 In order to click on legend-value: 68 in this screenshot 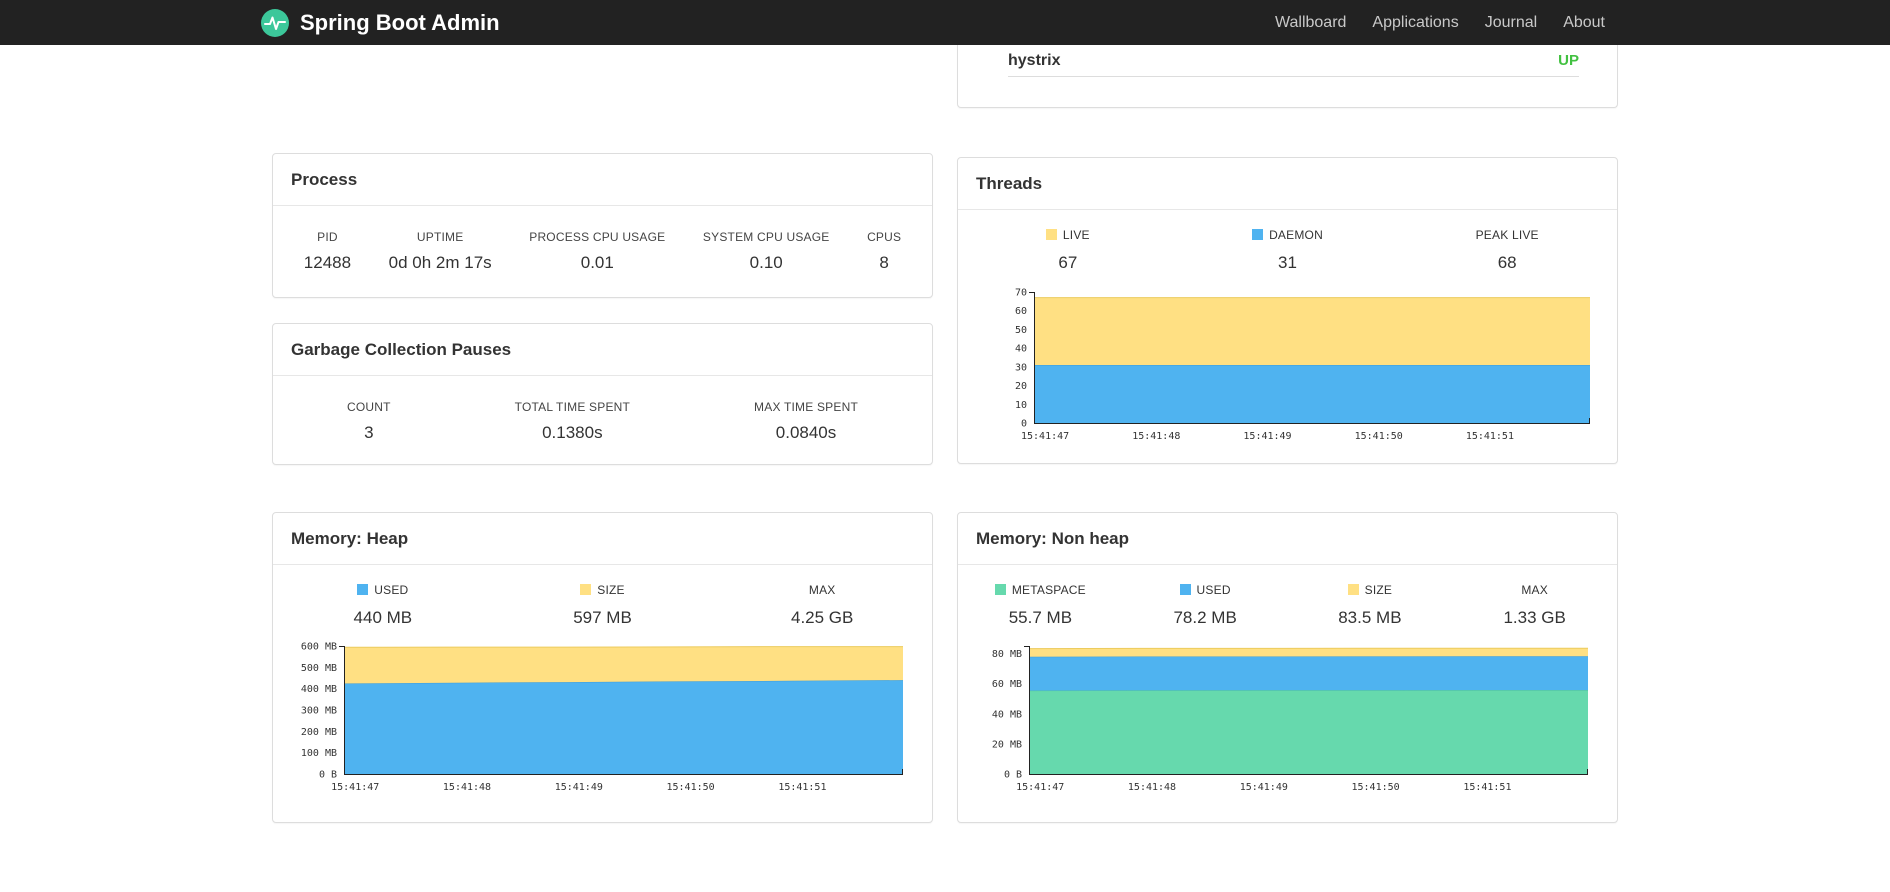, I will do `click(1507, 262)`.